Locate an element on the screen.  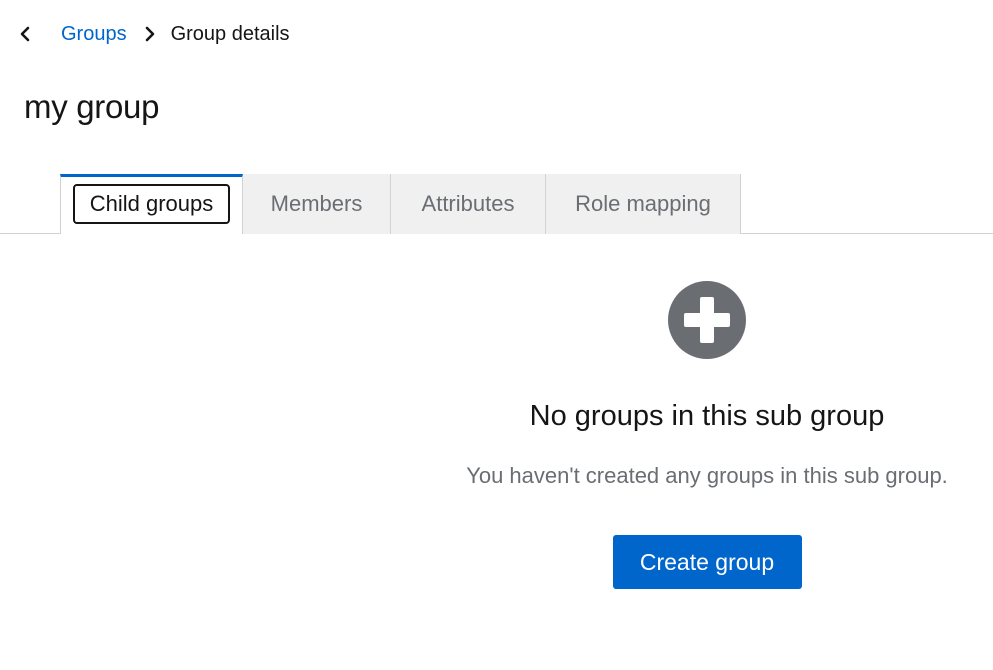
breadcrumb-current: Group details is located at coordinates (230, 33).